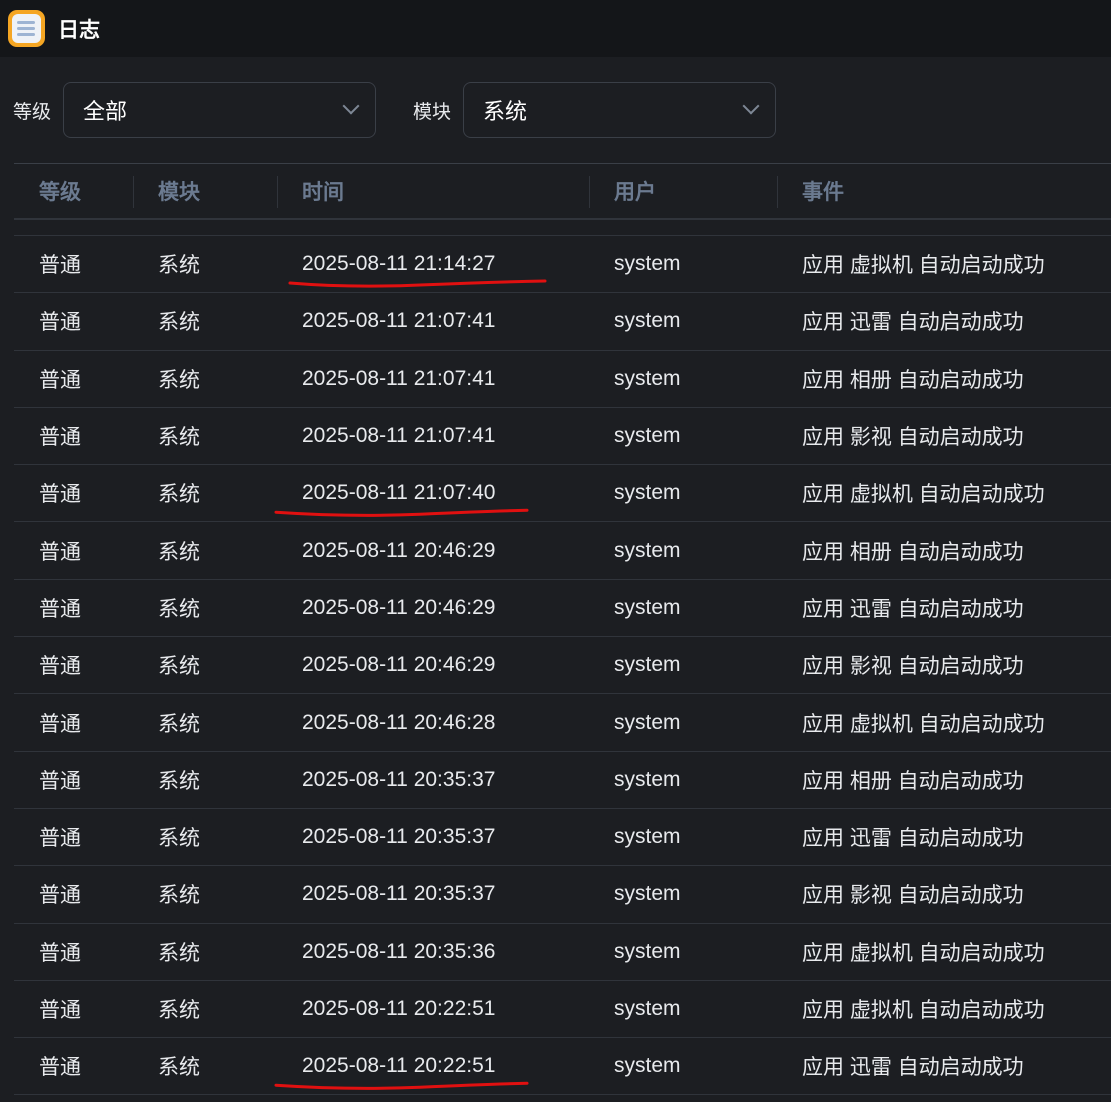 This screenshot has width=1111, height=1102. I want to click on header-module: 模块, so click(179, 191).